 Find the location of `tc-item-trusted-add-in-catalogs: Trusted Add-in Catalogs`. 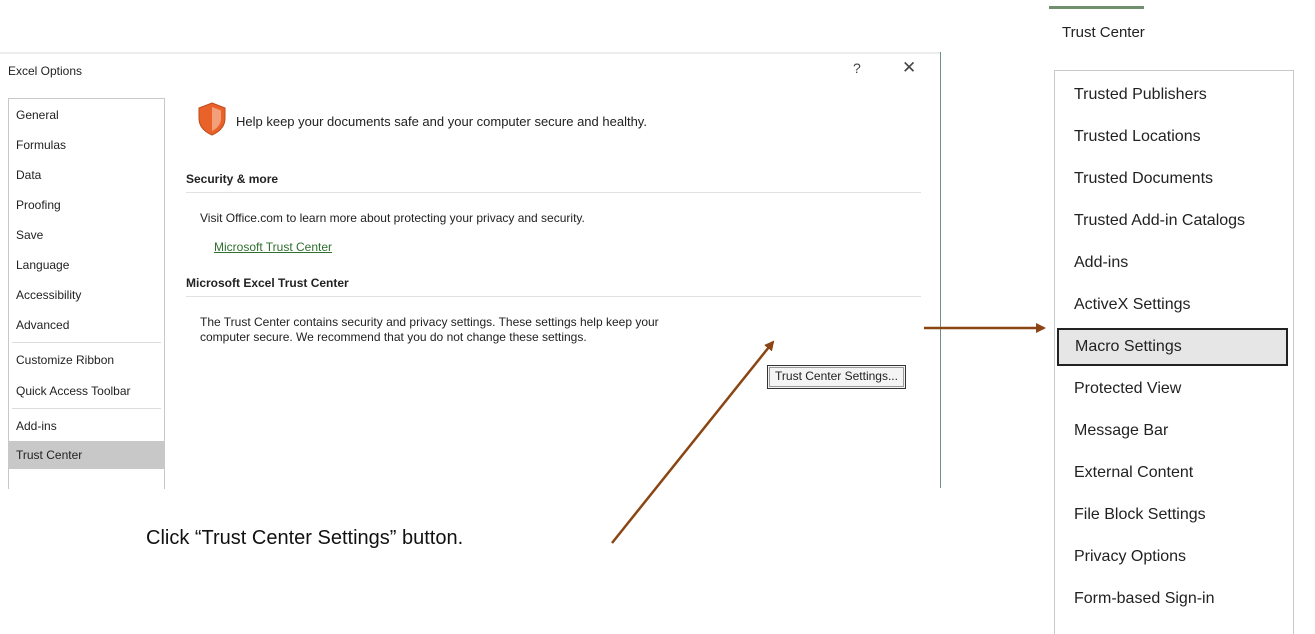

tc-item-trusted-add-in-catalogs: Trusted Add-in Catalogs is located at coordinates (1173, 221).